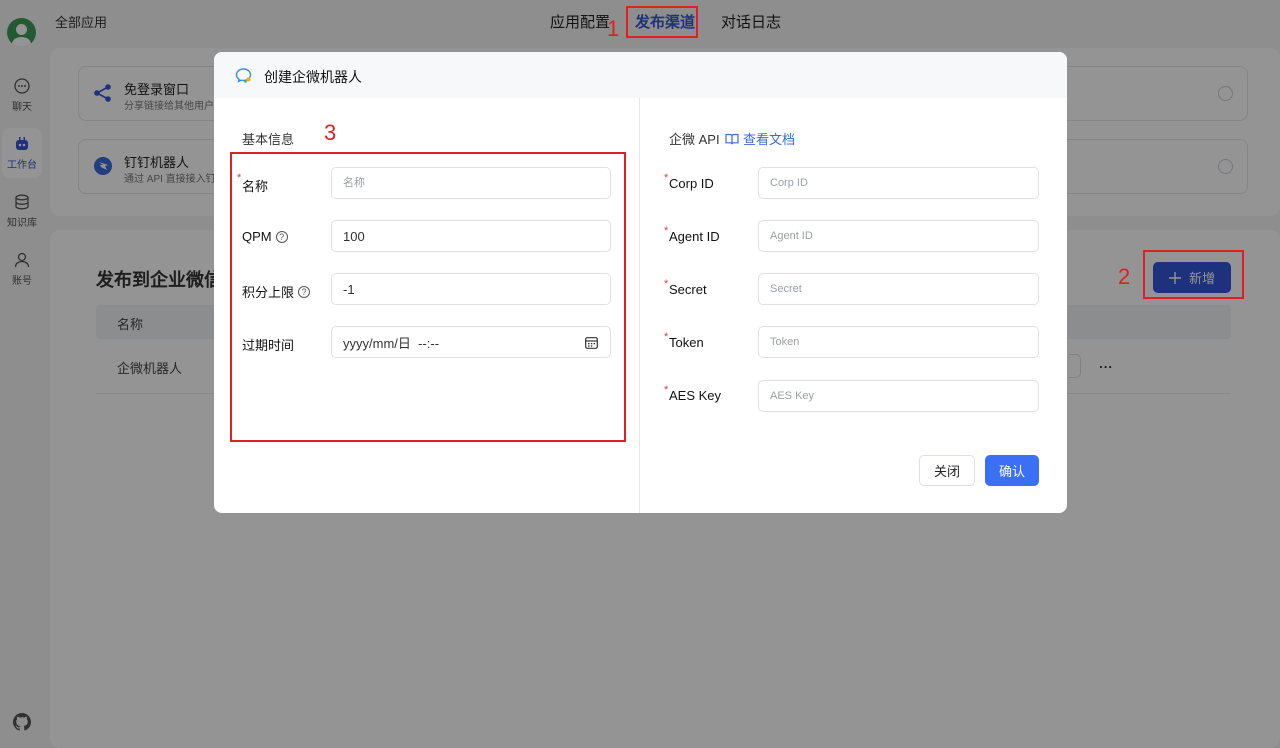 This screenshot has width=1280, height=748. What do you see at coordinates (243, 75) in the screenshot?
I see `wecom-icon` at bounding box center [243, 75].